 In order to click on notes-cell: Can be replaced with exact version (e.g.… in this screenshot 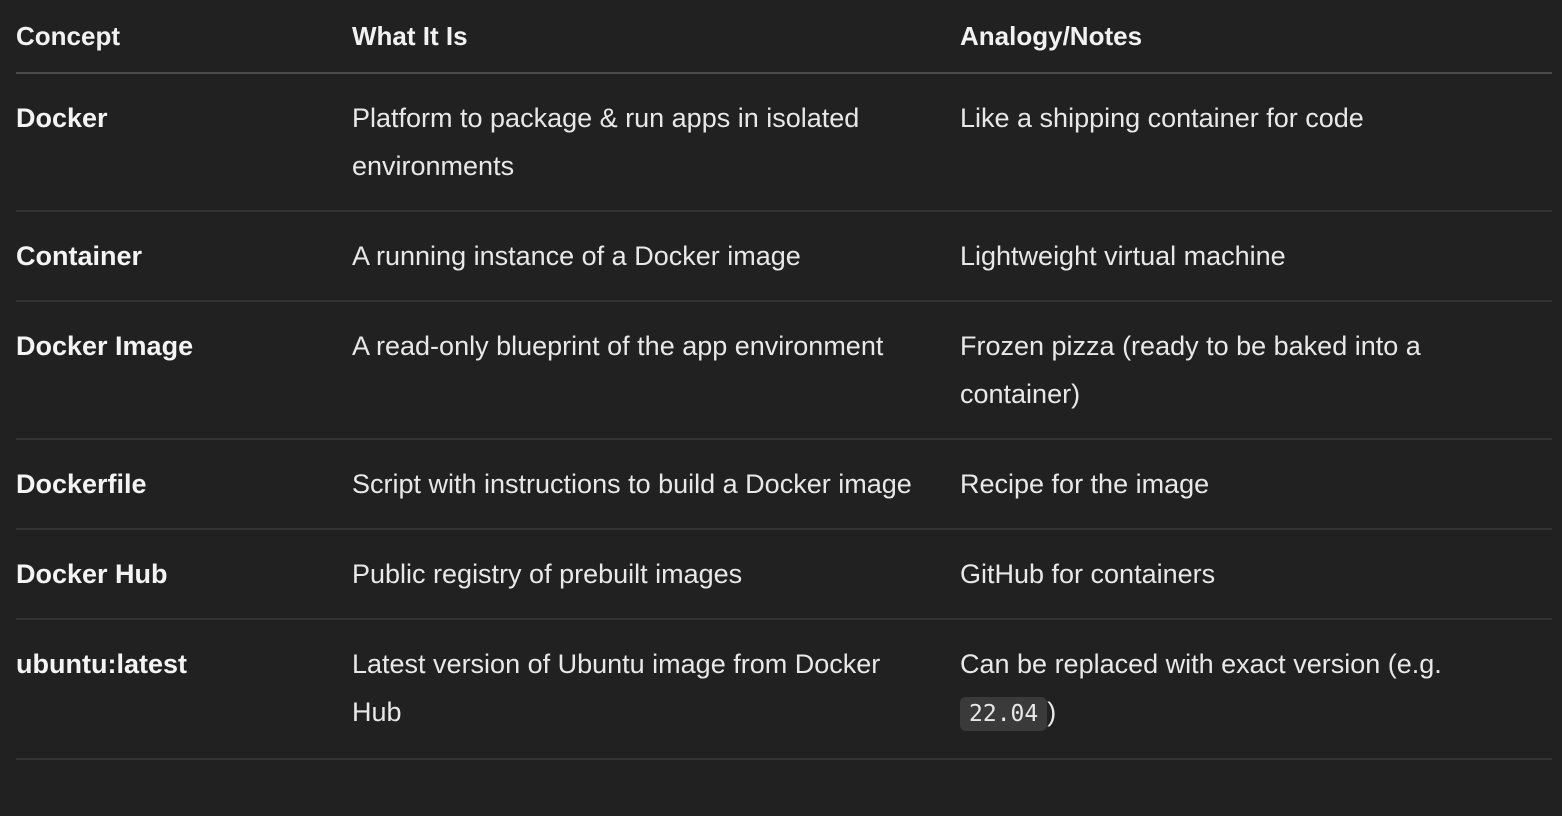, I will do `click(1256, 689)`.